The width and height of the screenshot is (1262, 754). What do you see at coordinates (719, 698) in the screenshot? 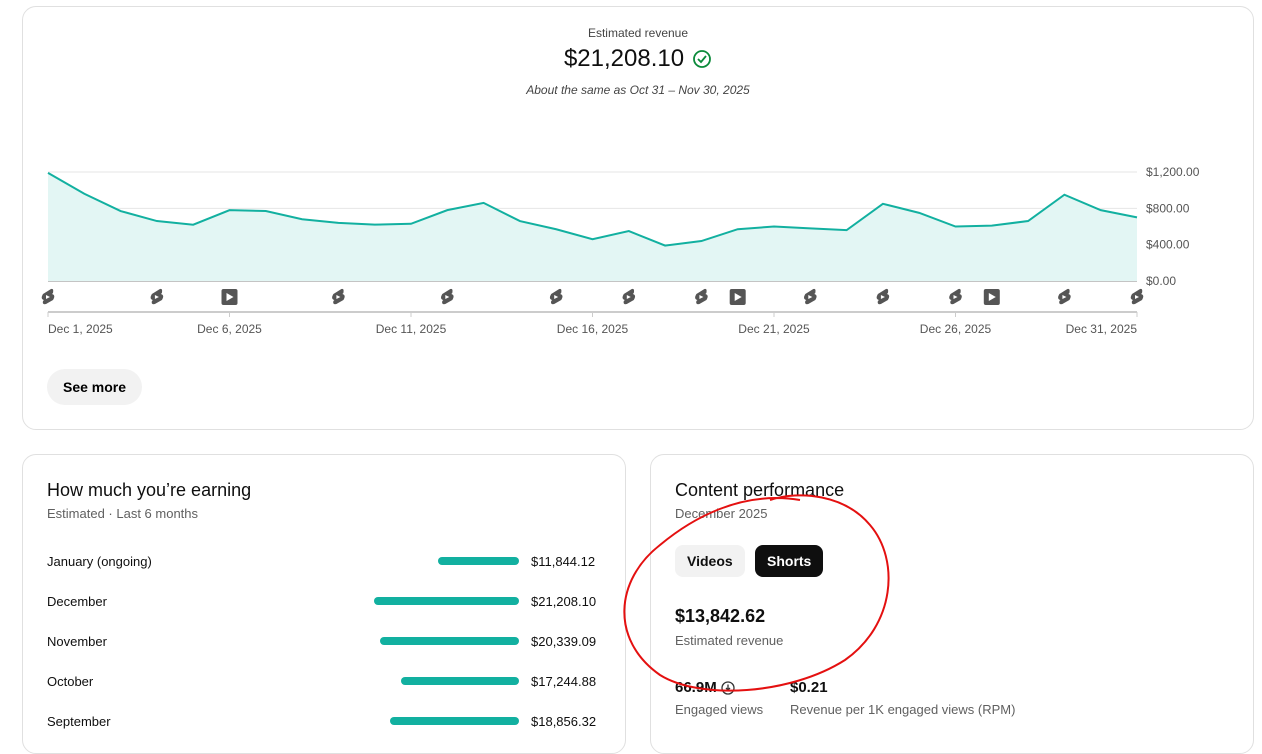
I see `metric-engaged-views: 66.9M Engaged views` at bounding box center [719, 698].